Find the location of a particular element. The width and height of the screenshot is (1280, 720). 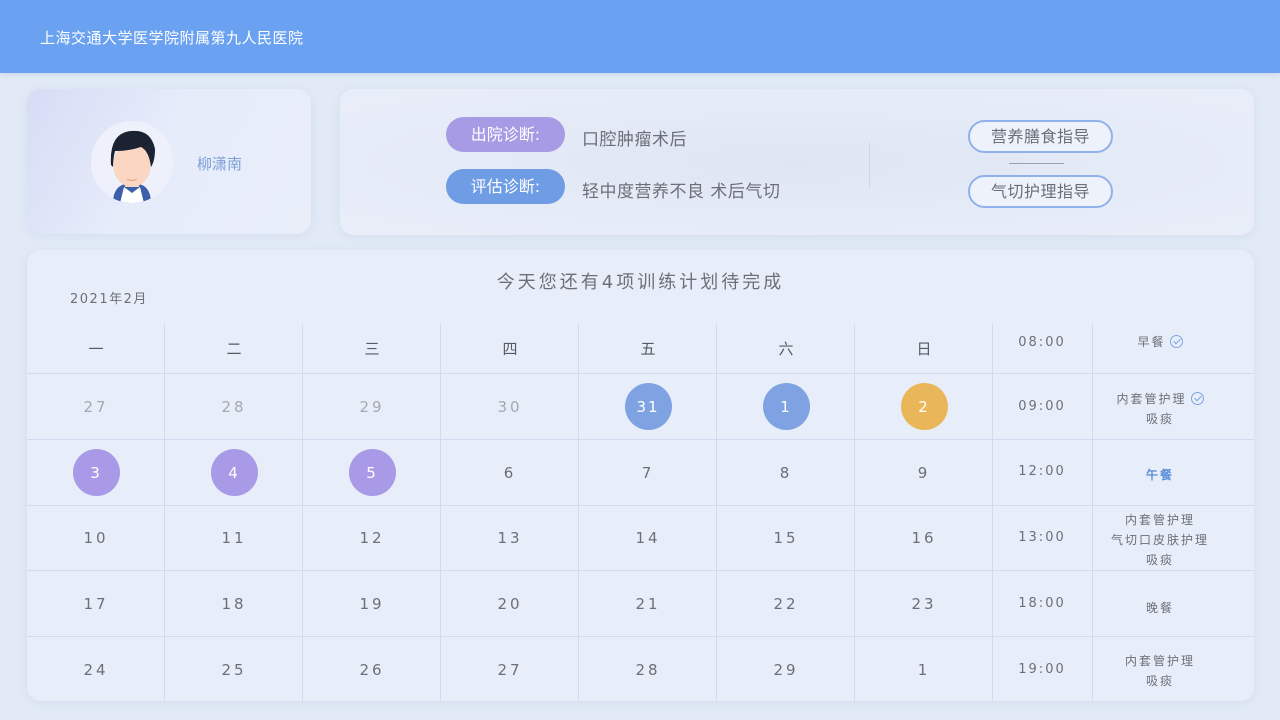

day-number: 17 is located at coordinates (96, 603).